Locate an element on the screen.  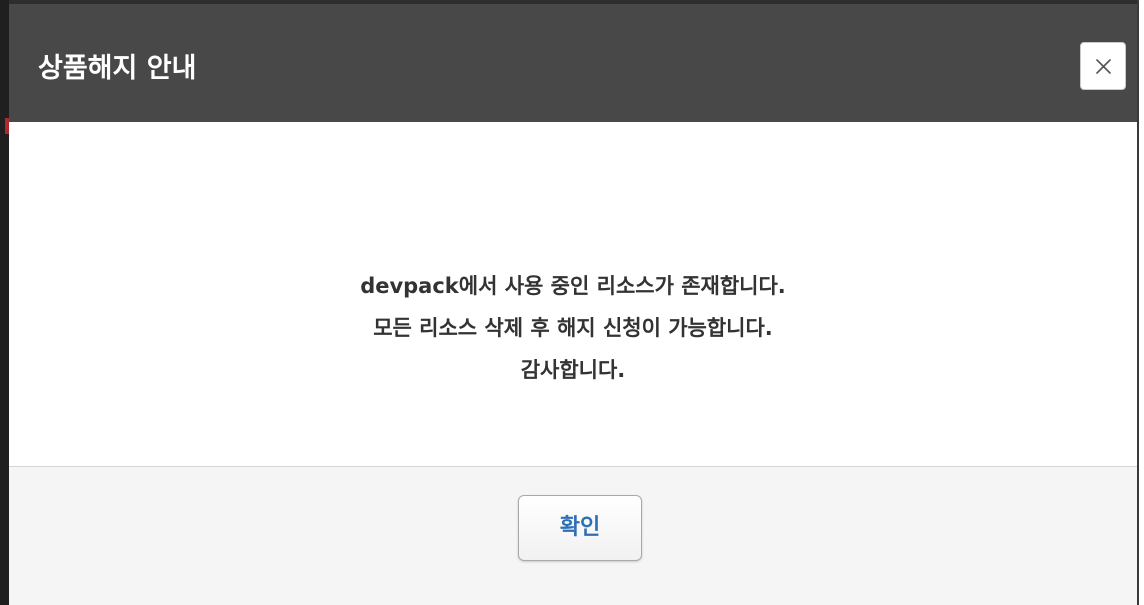
close-button is located at coordinates (1103, 66).